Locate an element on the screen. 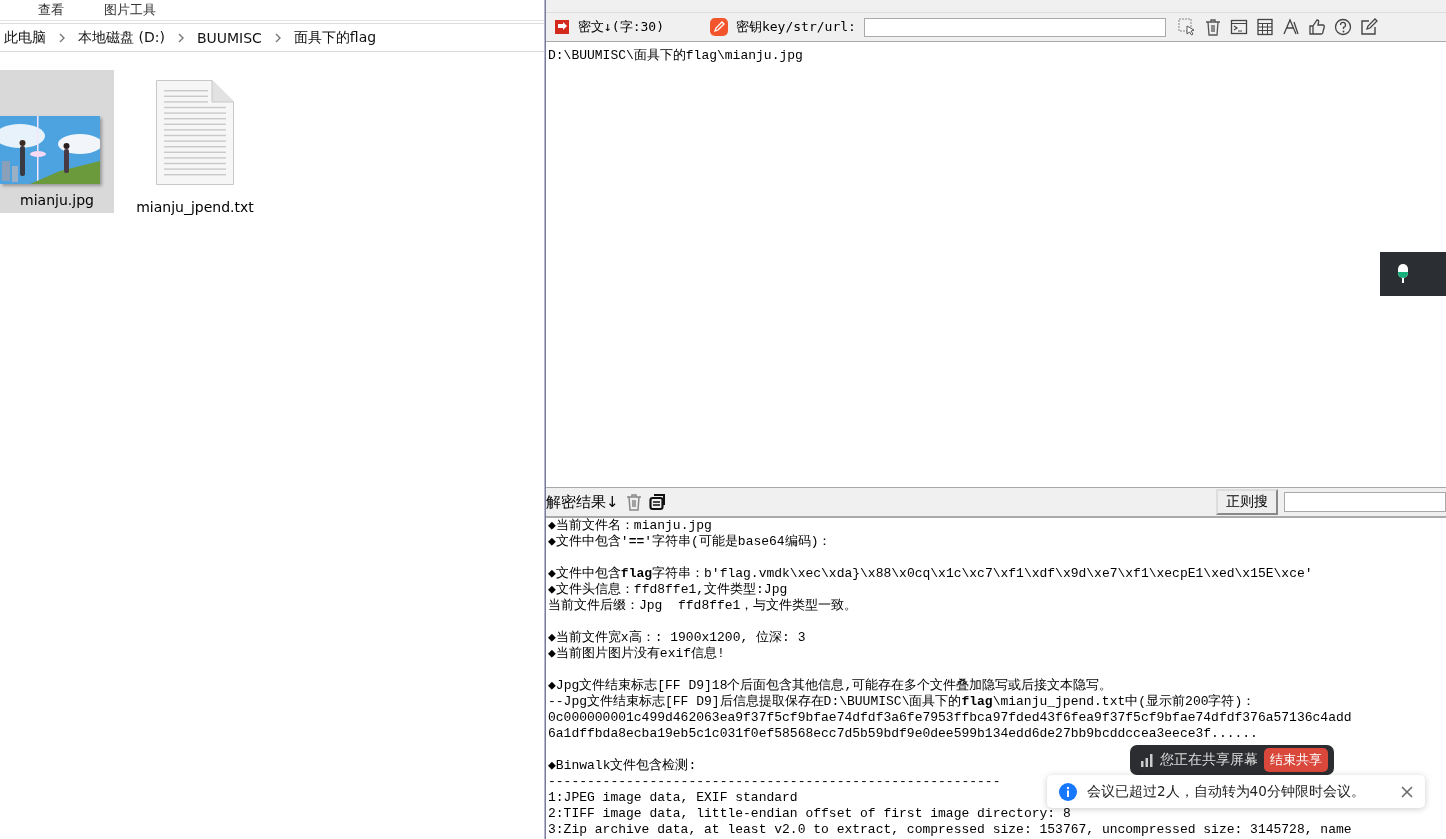 Image resolution: width=1446 pixels, height=839 pixels. address-bar: 此电脑 本地磁盘 (D:) BUUMISC 面具下的flag is located at coordinates (272, 37).